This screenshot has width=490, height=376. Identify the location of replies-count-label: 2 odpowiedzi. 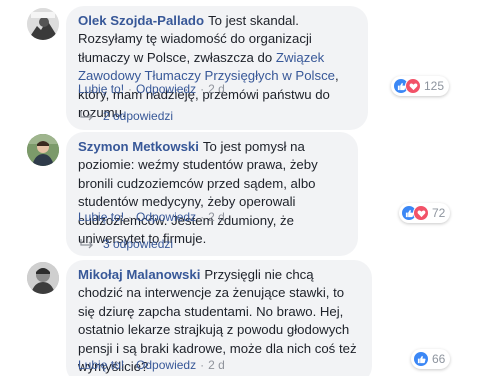
(138, 116).